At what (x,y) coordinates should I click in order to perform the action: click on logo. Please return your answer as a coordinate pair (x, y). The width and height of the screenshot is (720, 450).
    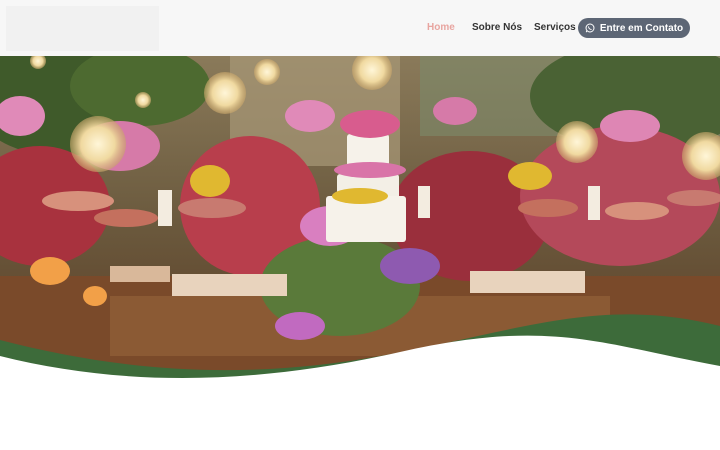
    Looking at the image, I should click on (82, 28).